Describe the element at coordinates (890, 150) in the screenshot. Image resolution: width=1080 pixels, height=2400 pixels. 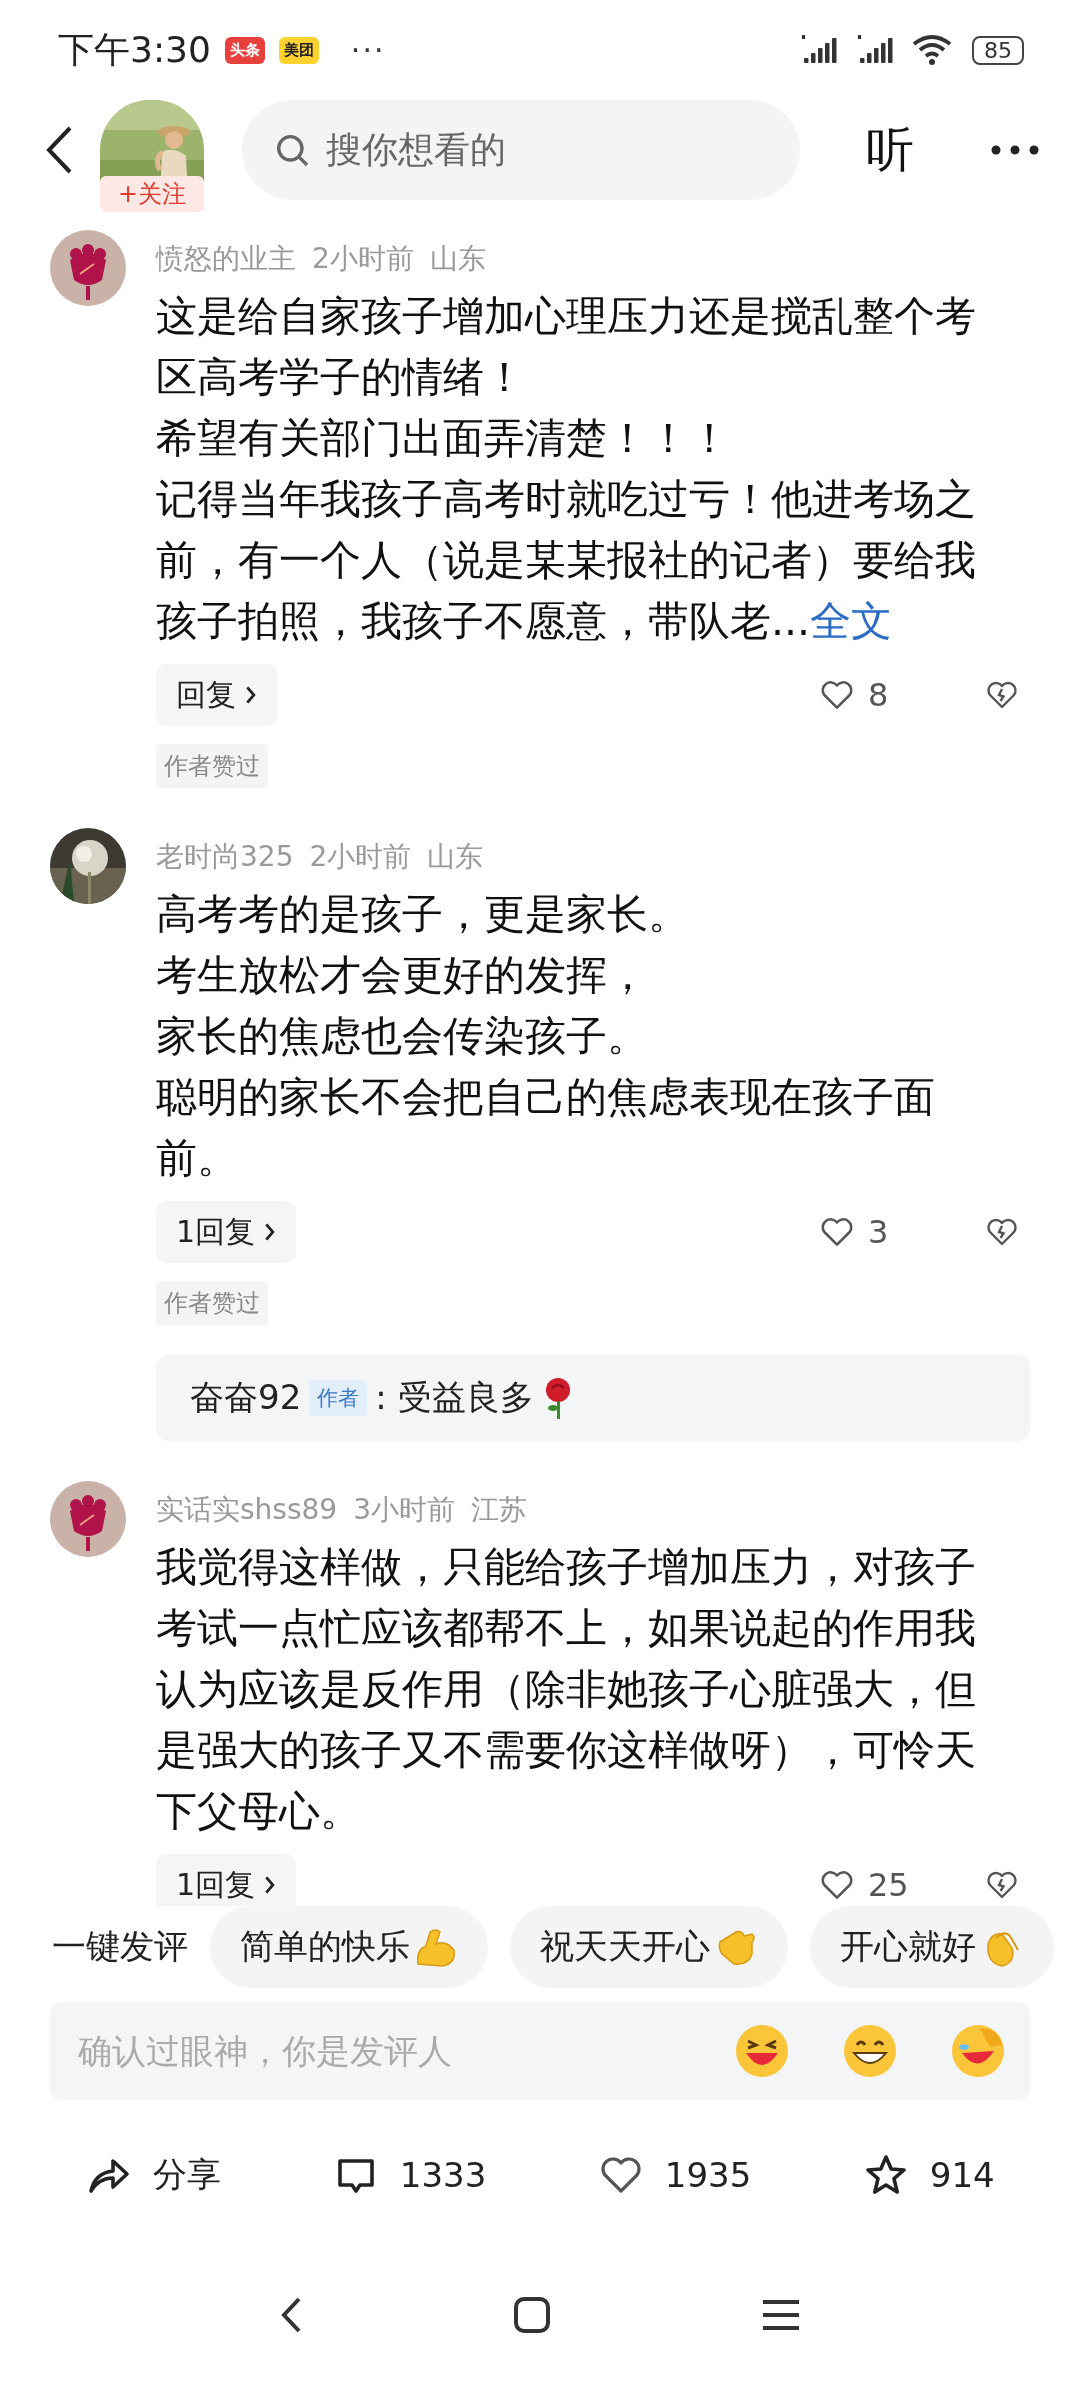
I see `listen-button: 听` at that location.